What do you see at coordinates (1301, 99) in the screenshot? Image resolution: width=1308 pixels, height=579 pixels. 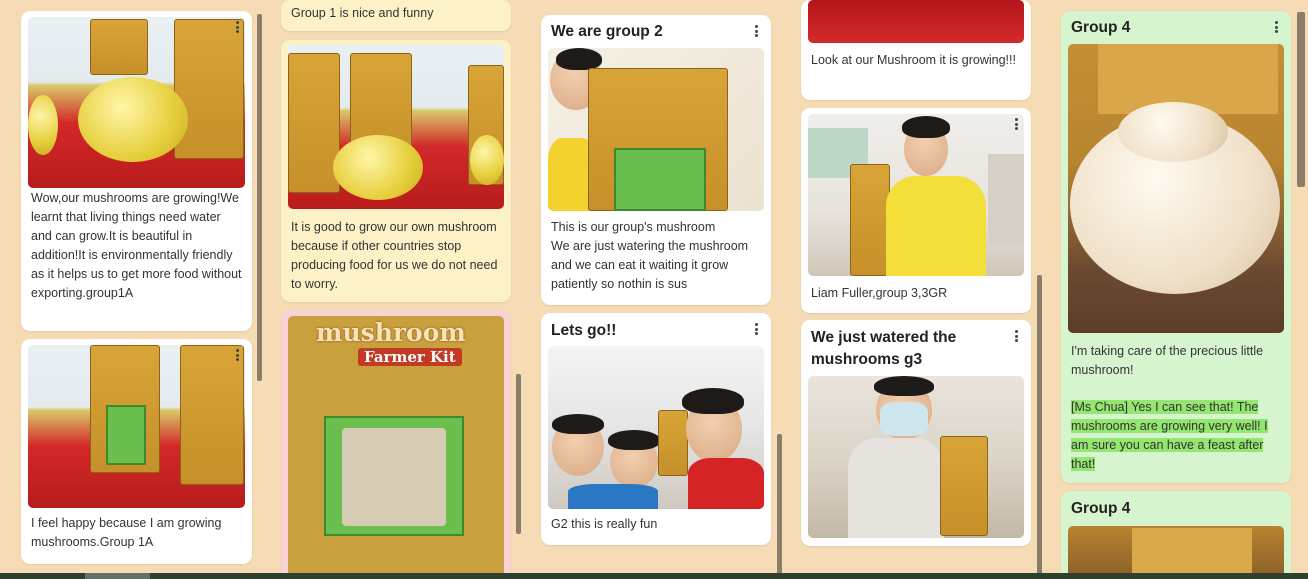 I see `board-scrollbar` at bounding box center [1301, 99].